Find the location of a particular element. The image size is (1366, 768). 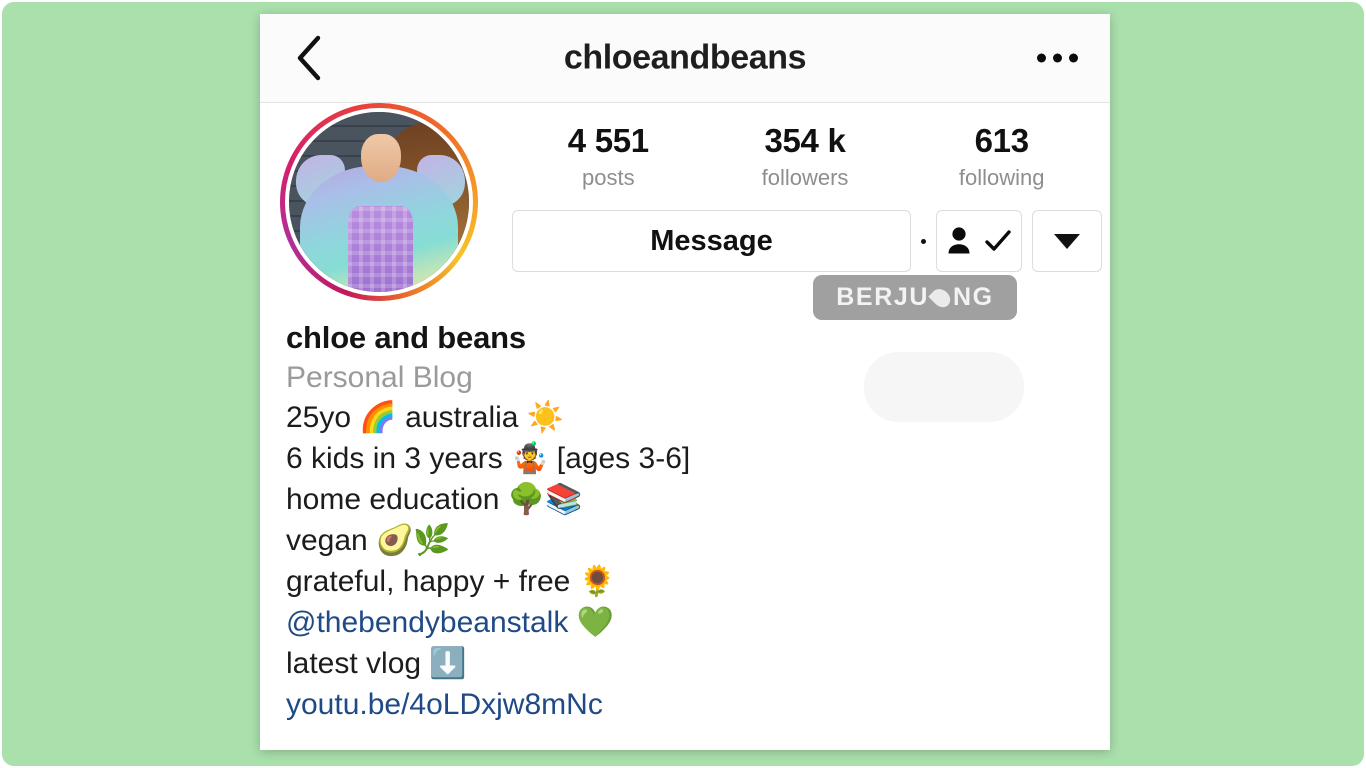

bio-line: 6 kids in 3 years 🤹 [ages 3-6] is located at coordinates (488, 459).